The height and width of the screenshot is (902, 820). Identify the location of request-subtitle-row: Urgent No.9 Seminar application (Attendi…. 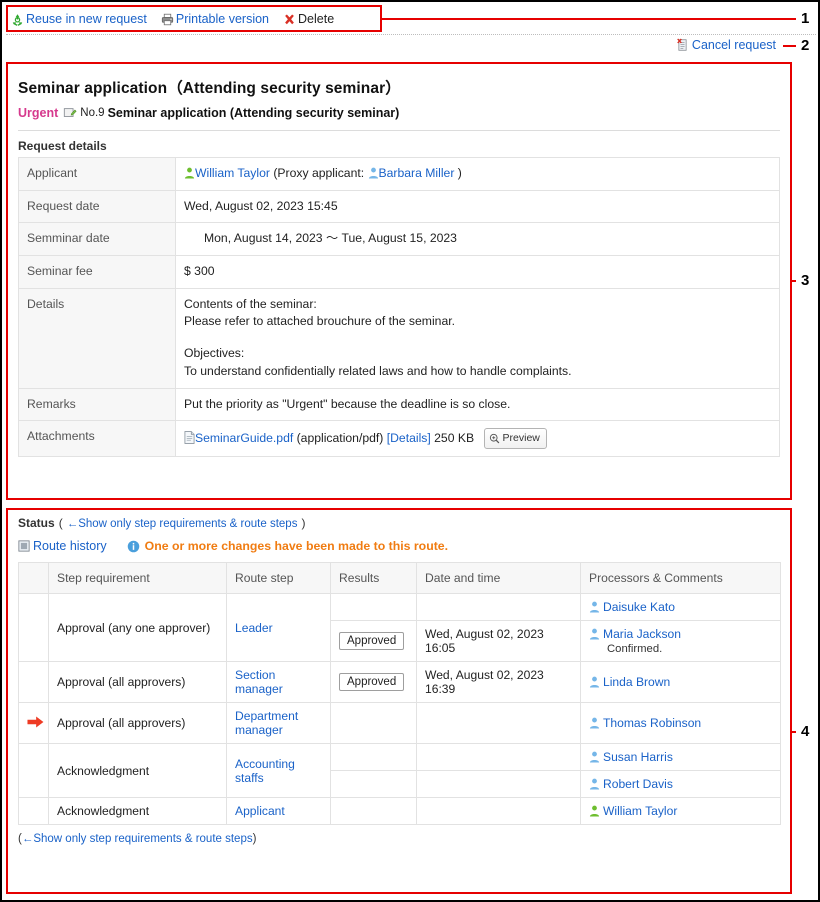
(399, 113).